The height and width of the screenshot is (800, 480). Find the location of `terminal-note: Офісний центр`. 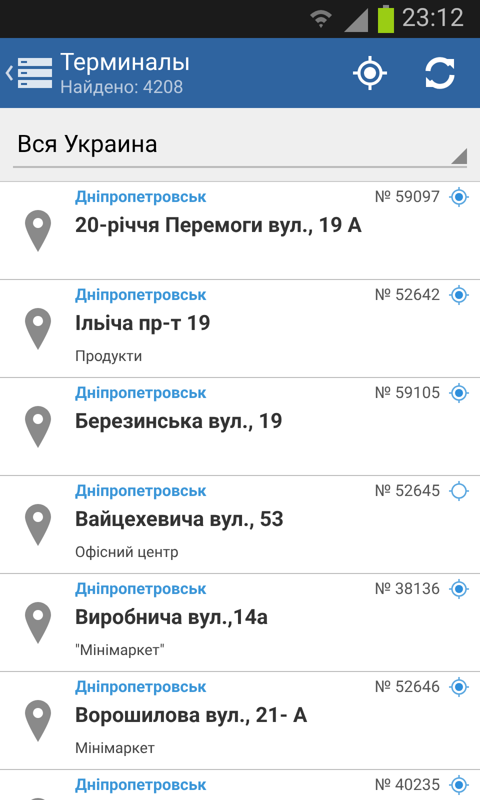

terminal-note: Офісний центр is located at coordinates (127, 552).